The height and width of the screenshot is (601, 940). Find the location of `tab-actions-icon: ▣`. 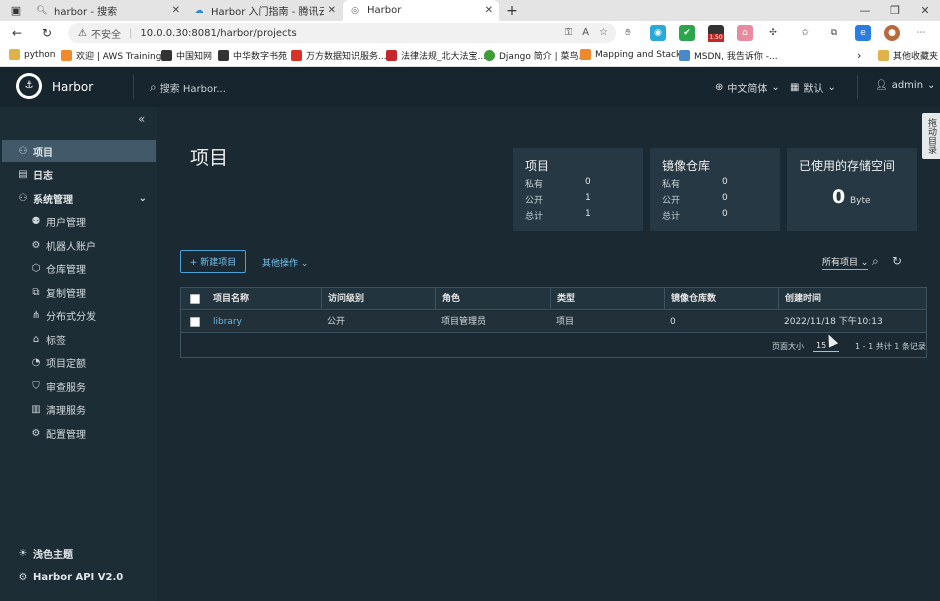

tab-actions-icon: ▣ is located at coordinates (16, 11).